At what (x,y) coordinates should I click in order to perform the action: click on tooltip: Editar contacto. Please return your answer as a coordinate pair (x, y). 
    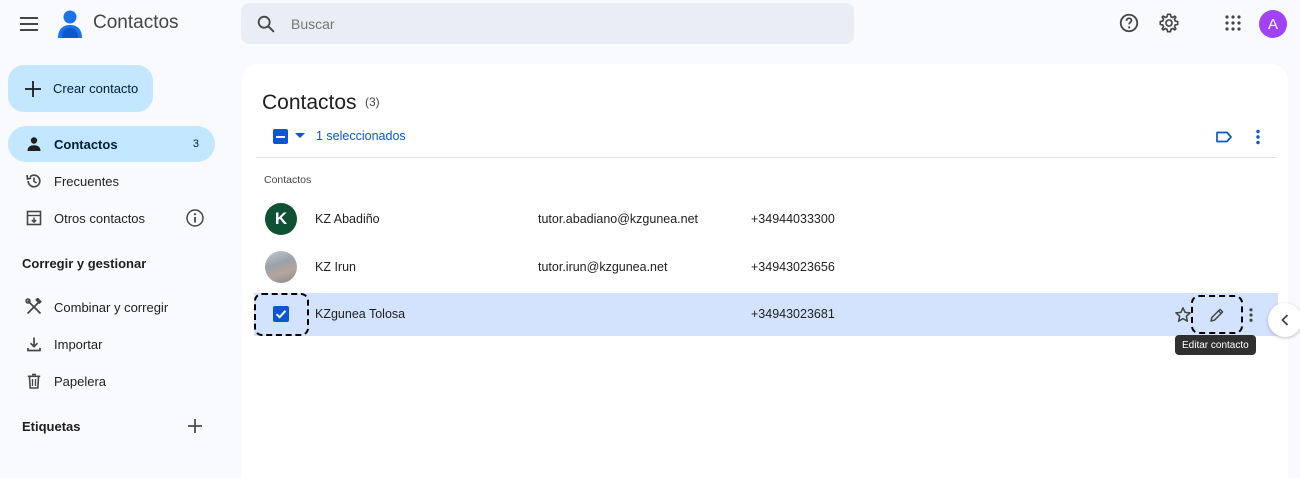
    Looking at the image, I should click on (1215, 345).